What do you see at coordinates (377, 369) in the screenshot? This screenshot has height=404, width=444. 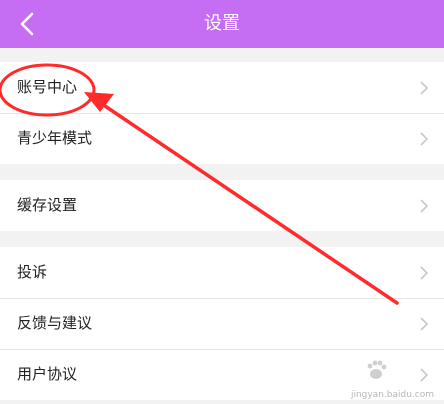 I see `watermark-paw-icon` at bounding box center [377, 369].